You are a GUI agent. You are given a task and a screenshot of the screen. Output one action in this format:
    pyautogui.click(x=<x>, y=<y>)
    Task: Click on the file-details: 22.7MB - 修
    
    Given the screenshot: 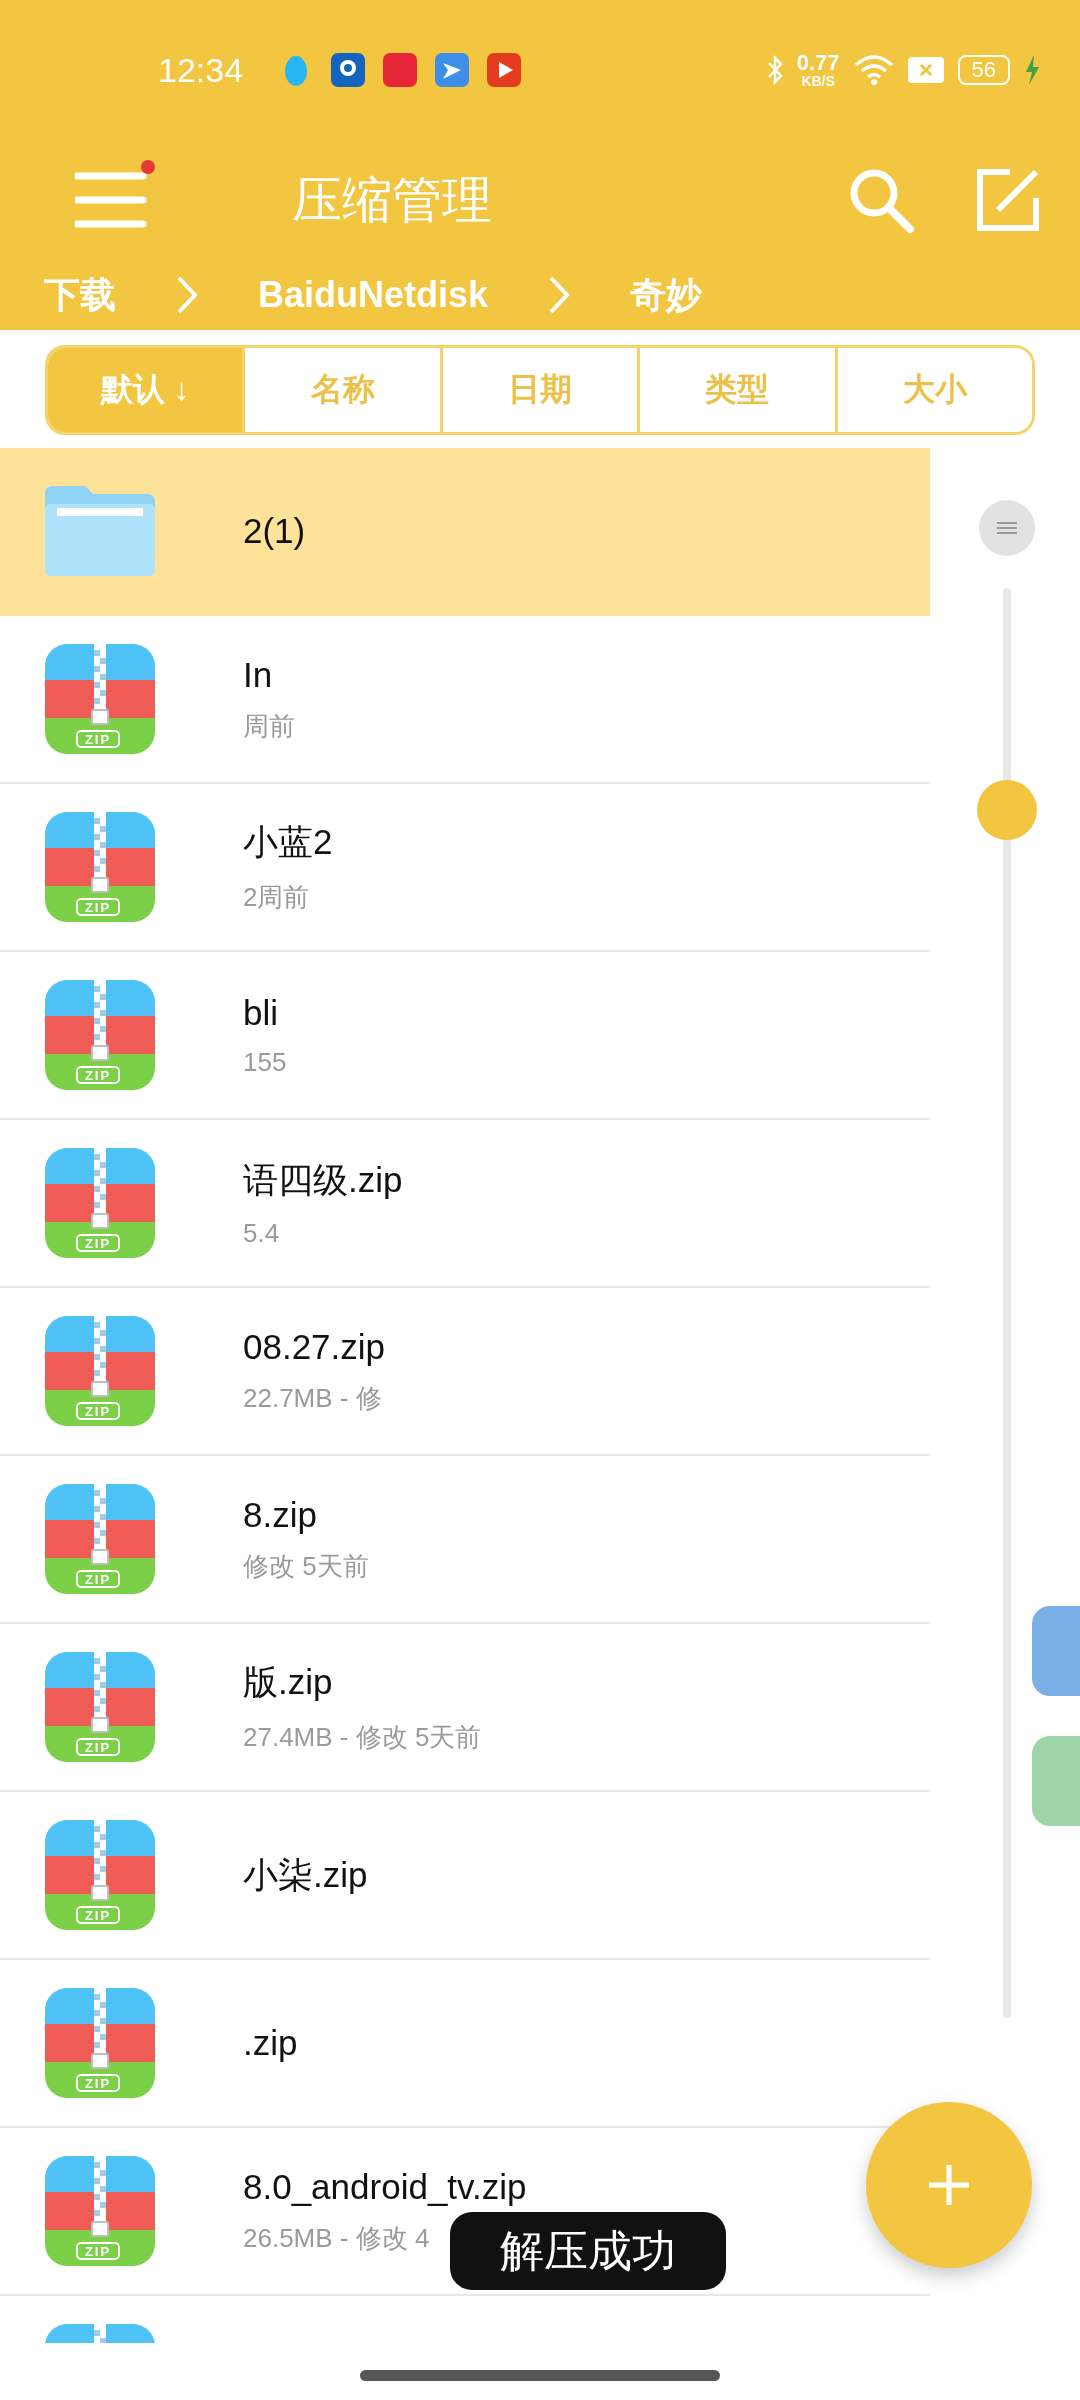 What is the action you would take?
    pyautogui.click(x=312, y=1398)
    